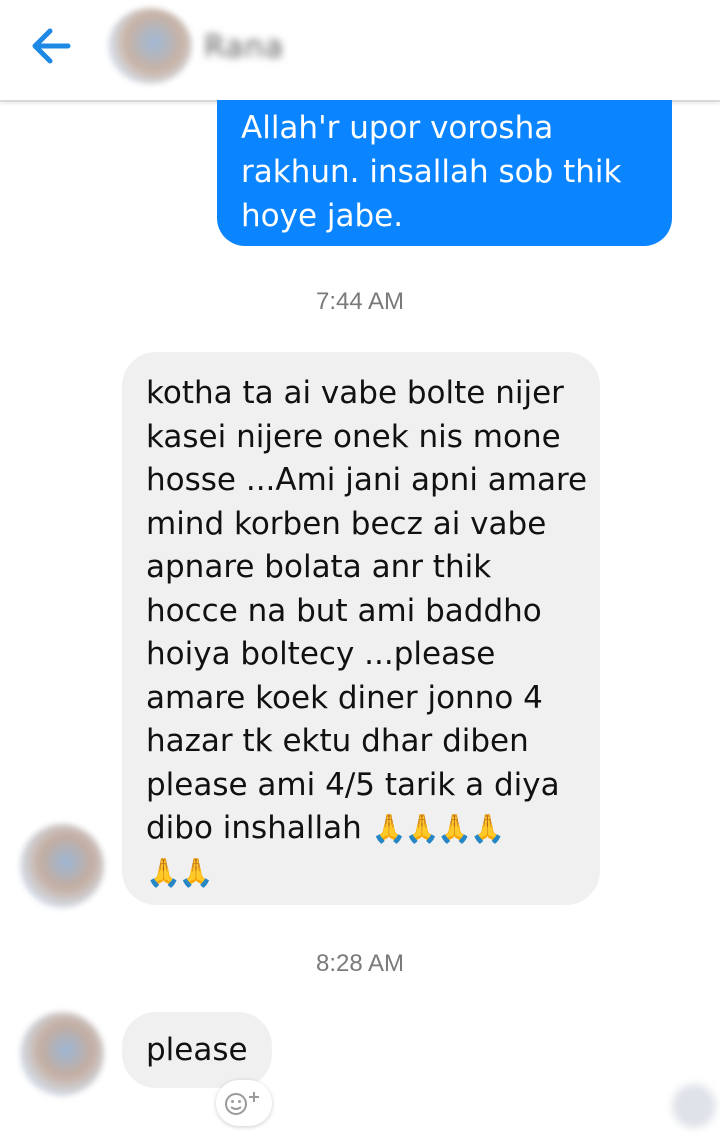 This screenshot has width=720, height=1140. Describe the element at coordinates (197, 1050) in the screenshot. I see `incoming-message: please` at that location.